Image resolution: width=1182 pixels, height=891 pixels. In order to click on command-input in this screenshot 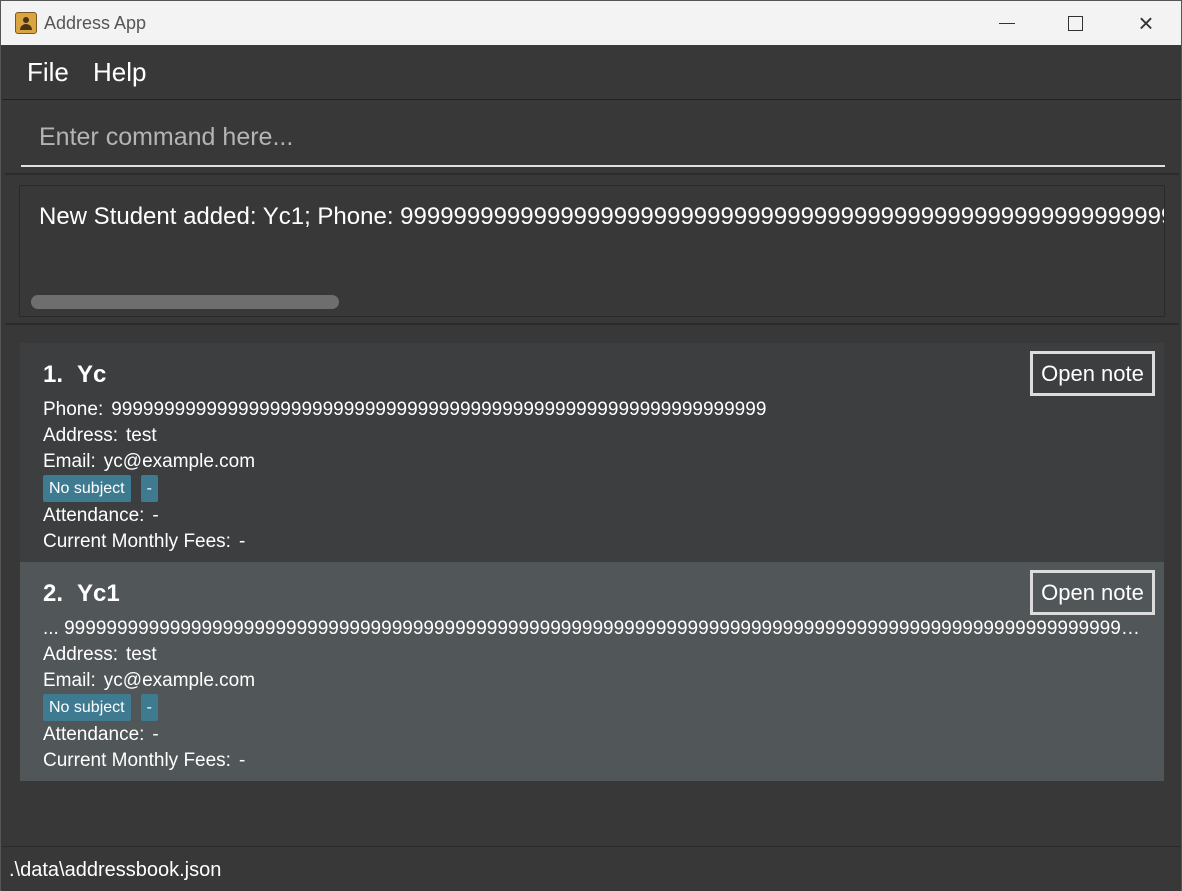, I will do `click(593, 138)`.